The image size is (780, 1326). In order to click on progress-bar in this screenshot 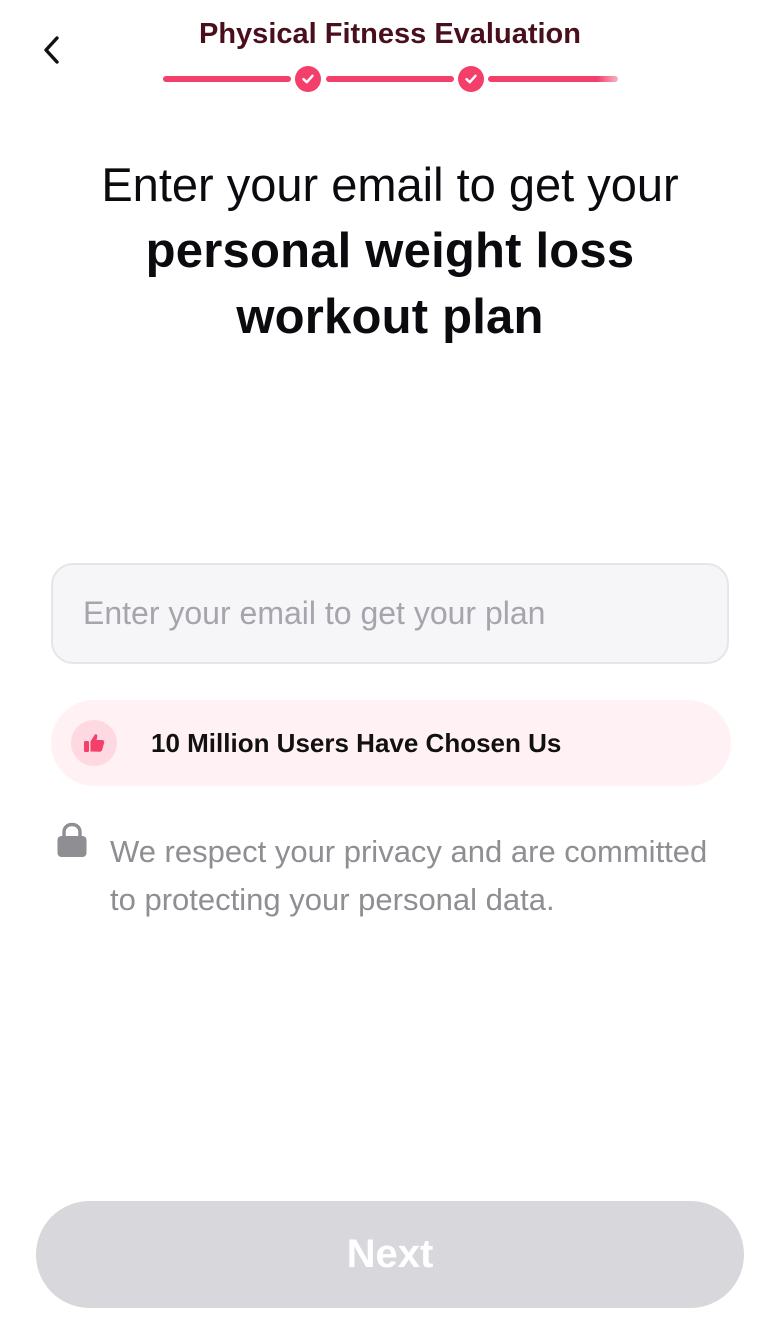, I will do `click(390, 79)`.